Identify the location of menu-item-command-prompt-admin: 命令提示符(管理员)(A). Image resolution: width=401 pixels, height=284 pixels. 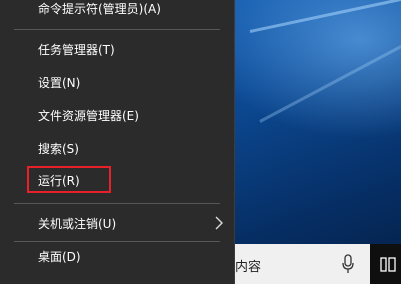
(117, 11).